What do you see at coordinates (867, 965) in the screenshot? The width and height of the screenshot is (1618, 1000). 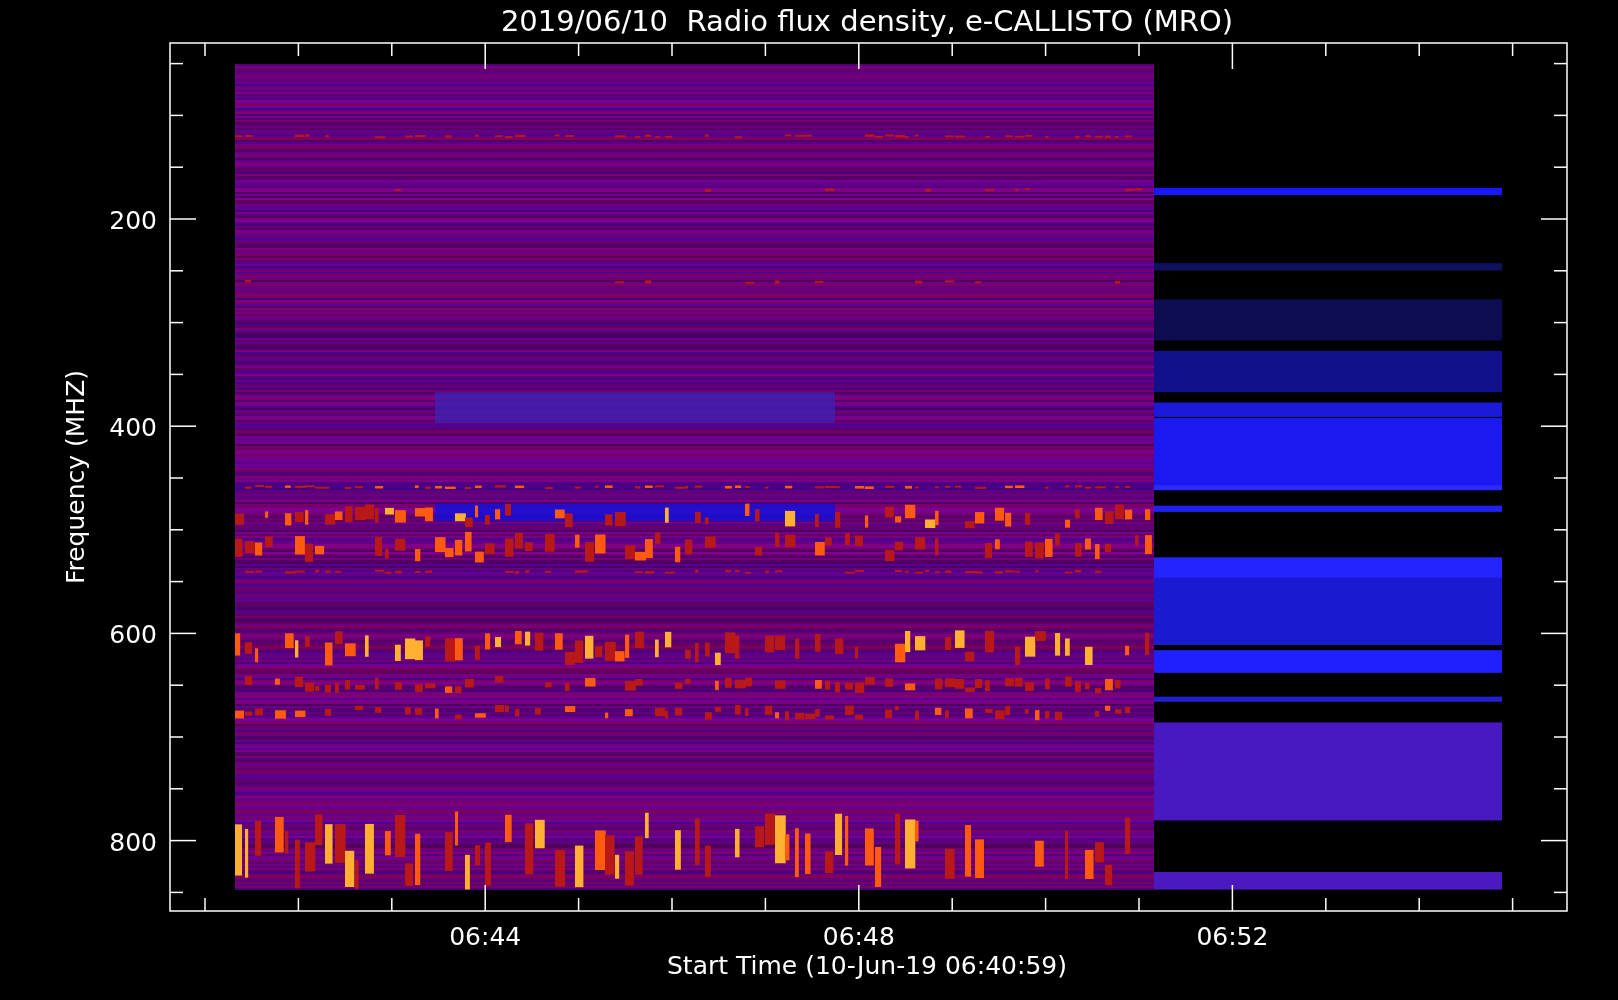 I see `x-axis-label: Start Time (10-Jun-19 06:40:59)` at bounding box center [867, 965].